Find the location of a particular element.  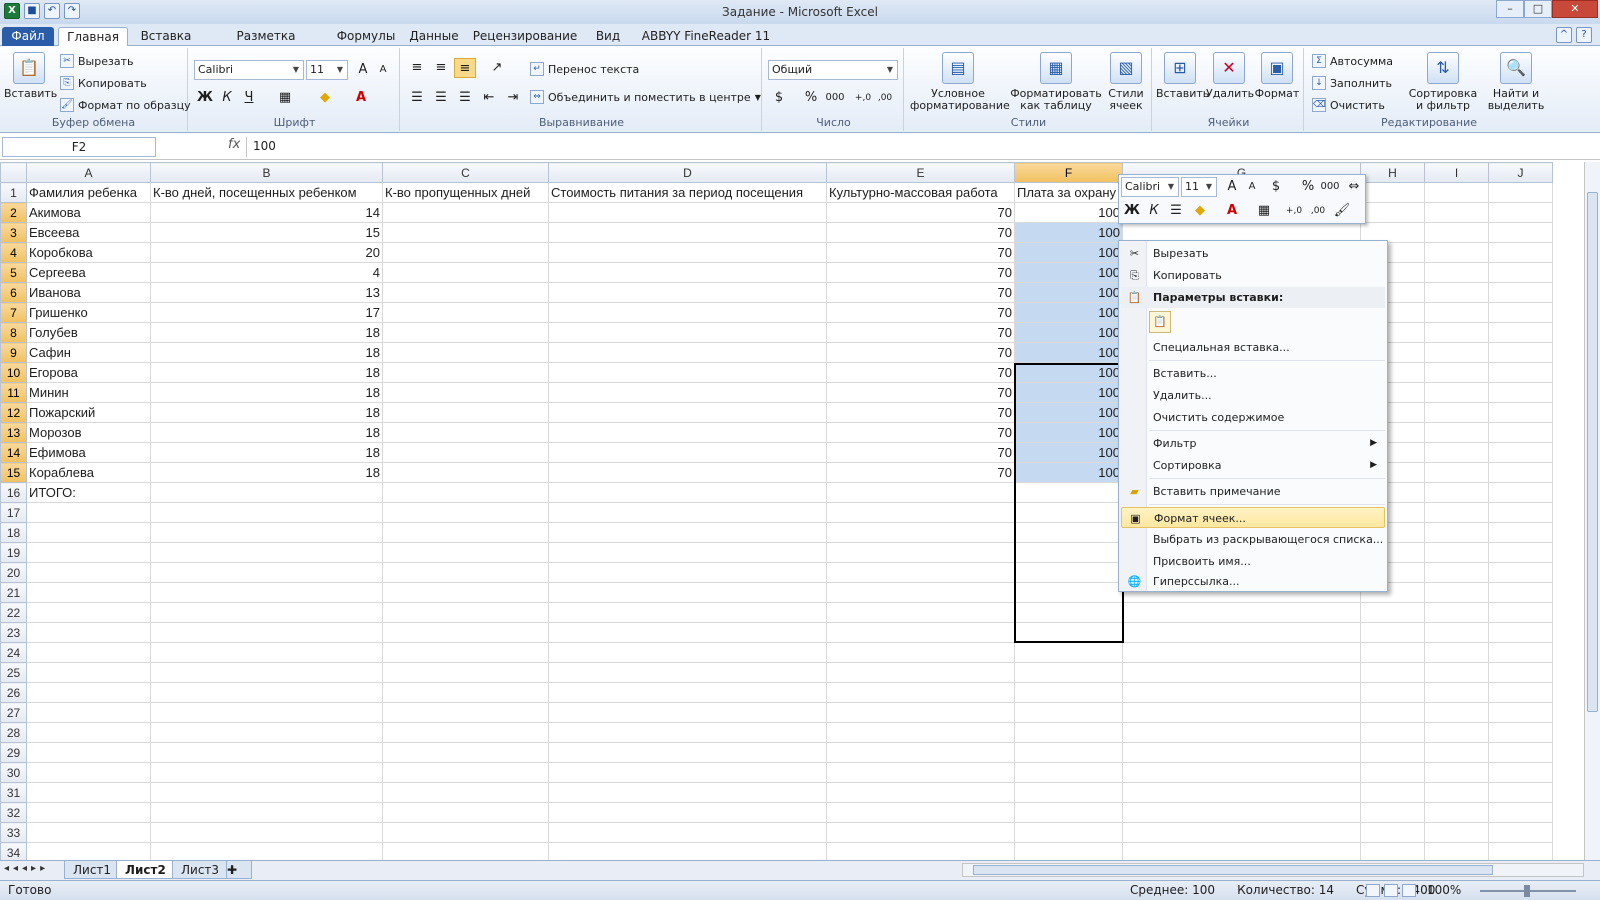

name-cell: Евсеева is located at coordinates (88, 232).